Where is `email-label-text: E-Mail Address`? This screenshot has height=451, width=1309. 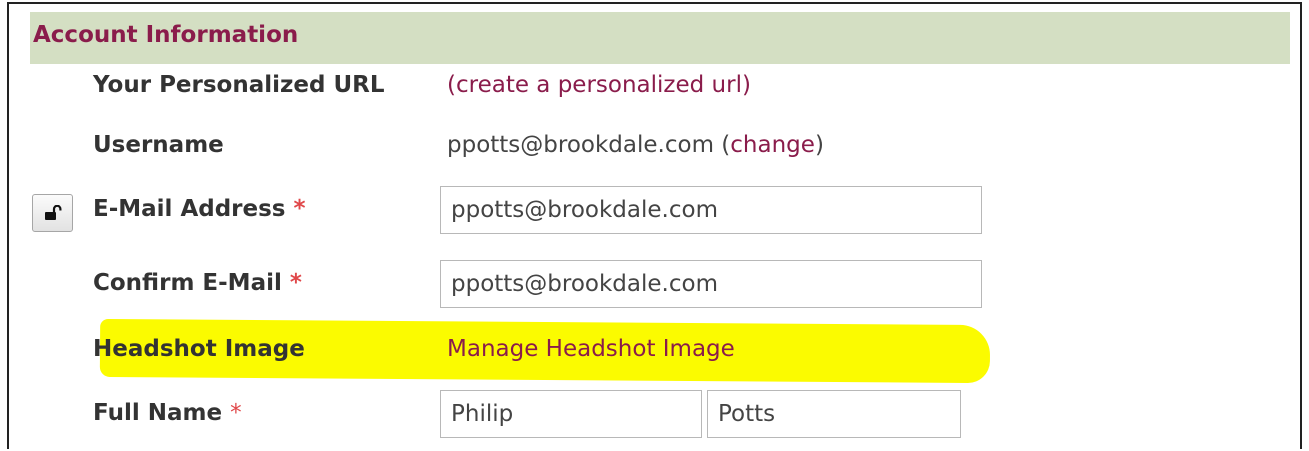
email-label-text: E-Mail Address is located at coordinates (189, 209).